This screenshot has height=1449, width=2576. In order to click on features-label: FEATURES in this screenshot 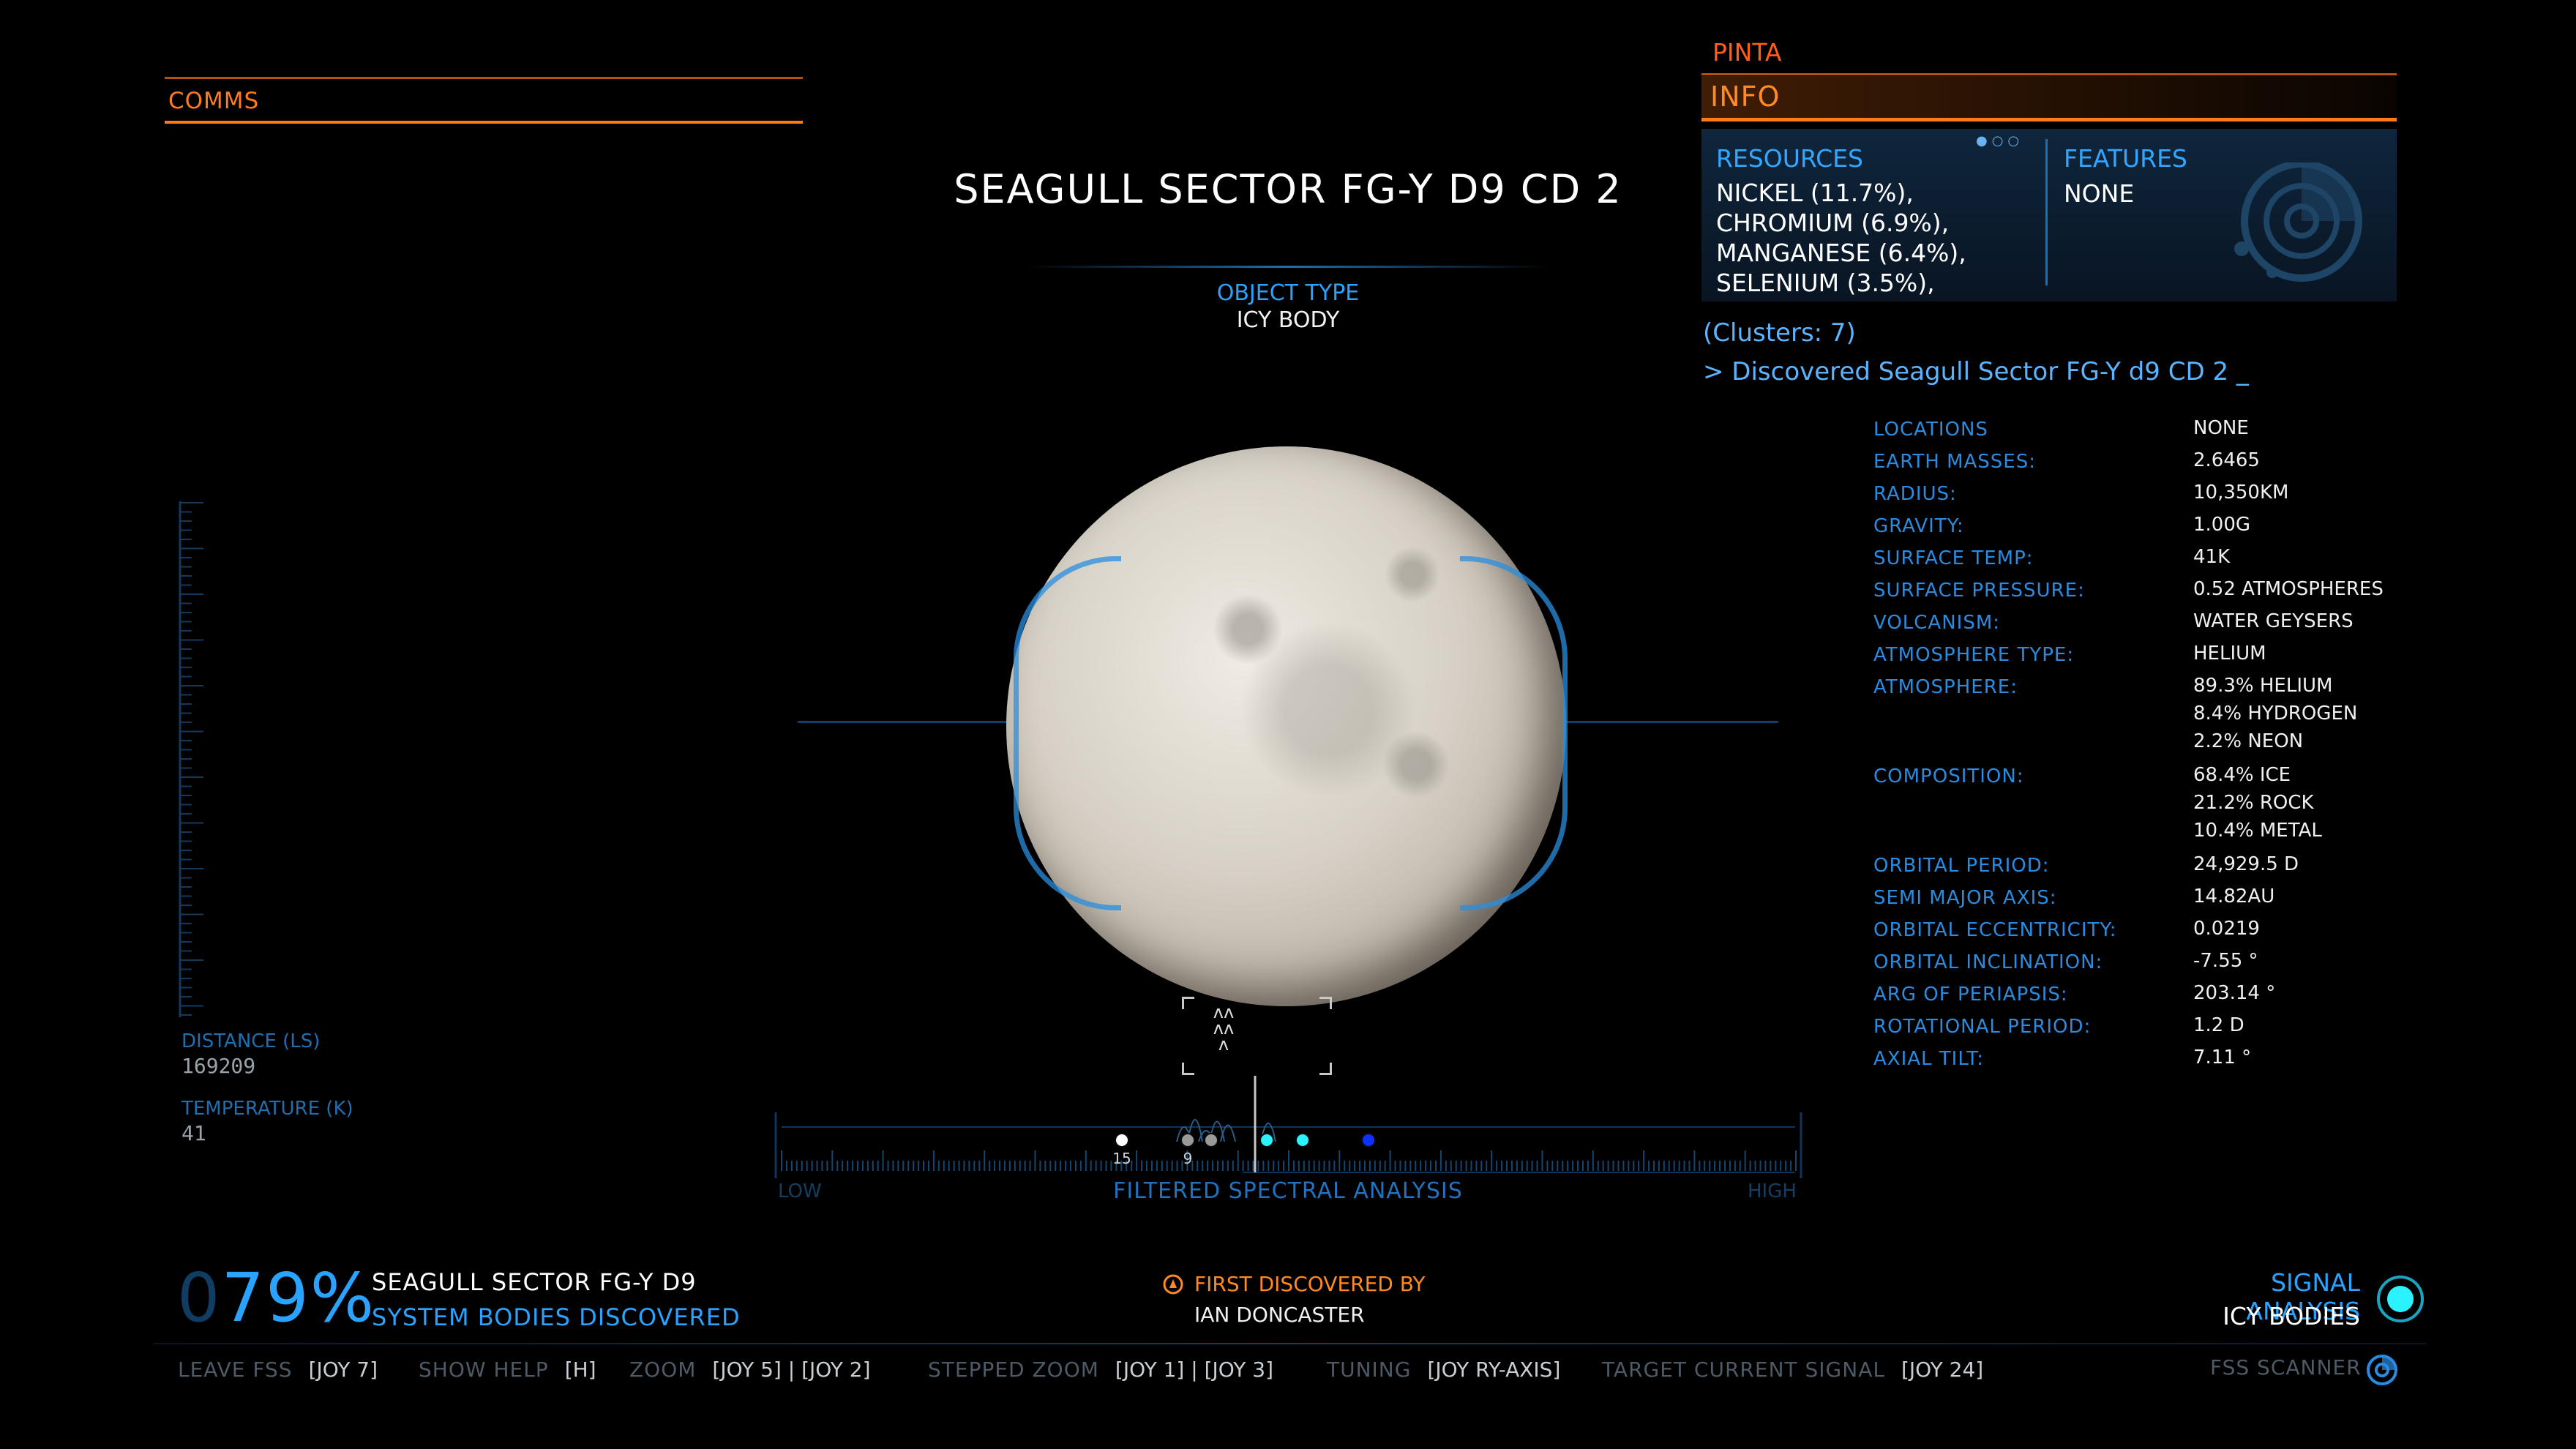, I will do `click(2125, 158)`.